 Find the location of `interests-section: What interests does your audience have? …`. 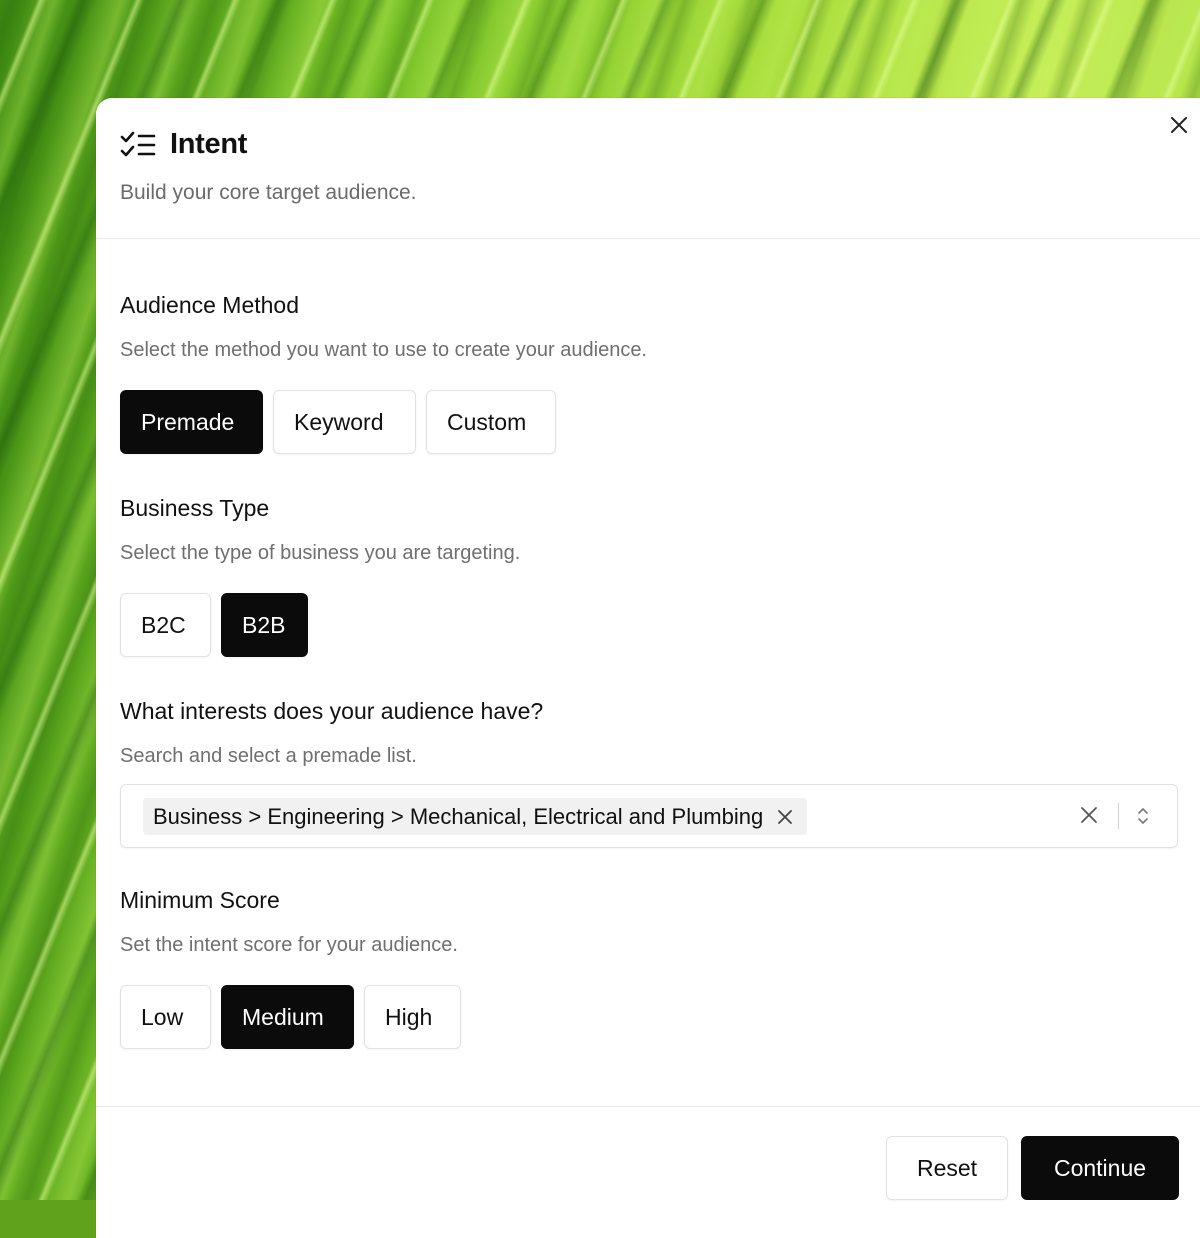

interests-section: What interests does your audience have? … is located at coordinates (331, 733).